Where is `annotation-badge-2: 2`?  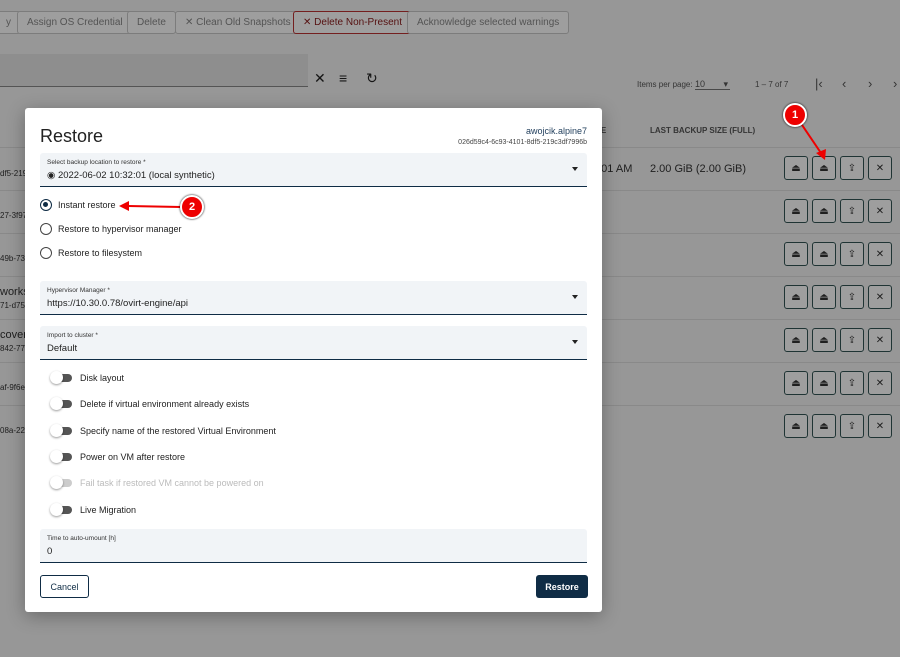
annotation-badge-2: 2 is located at coordinates (192, 207).